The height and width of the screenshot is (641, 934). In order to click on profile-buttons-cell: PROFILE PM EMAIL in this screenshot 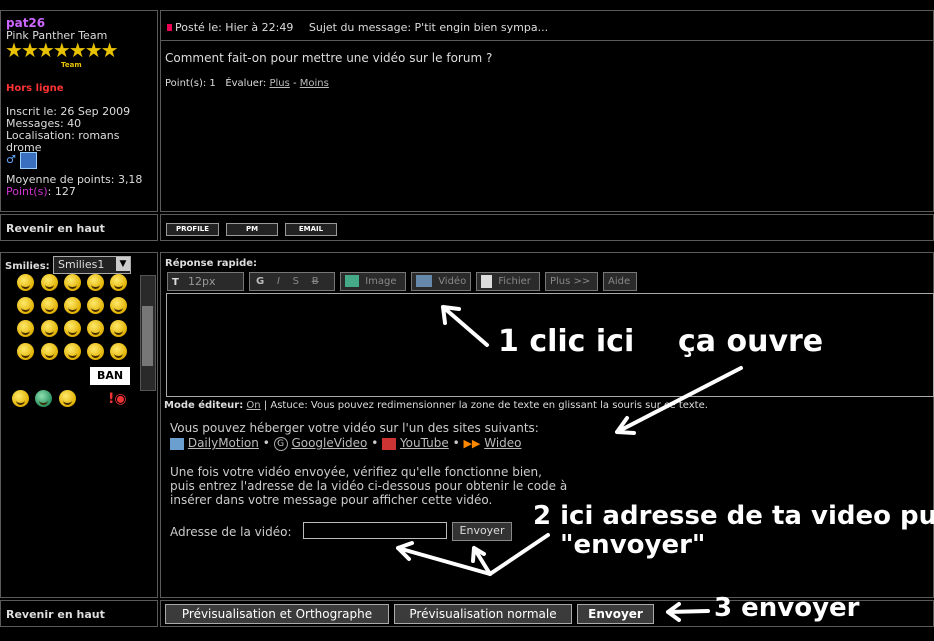, I will do `click(547, 227)`.